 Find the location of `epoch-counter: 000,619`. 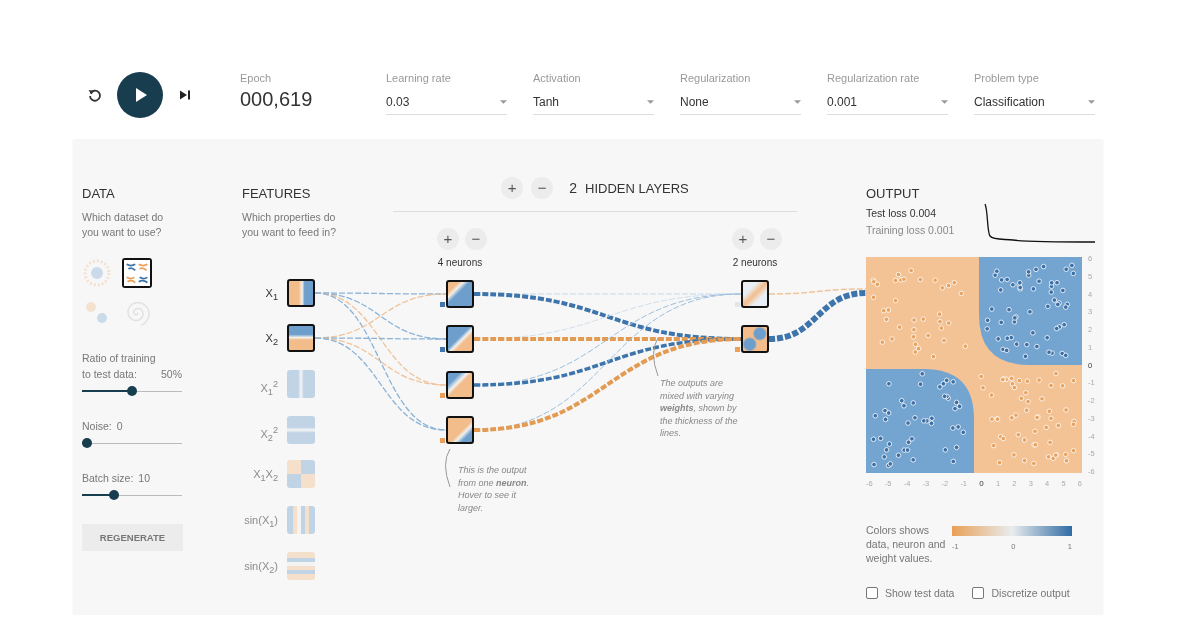

epoch-counter: 000,619 is located at coordinates (277, 99).